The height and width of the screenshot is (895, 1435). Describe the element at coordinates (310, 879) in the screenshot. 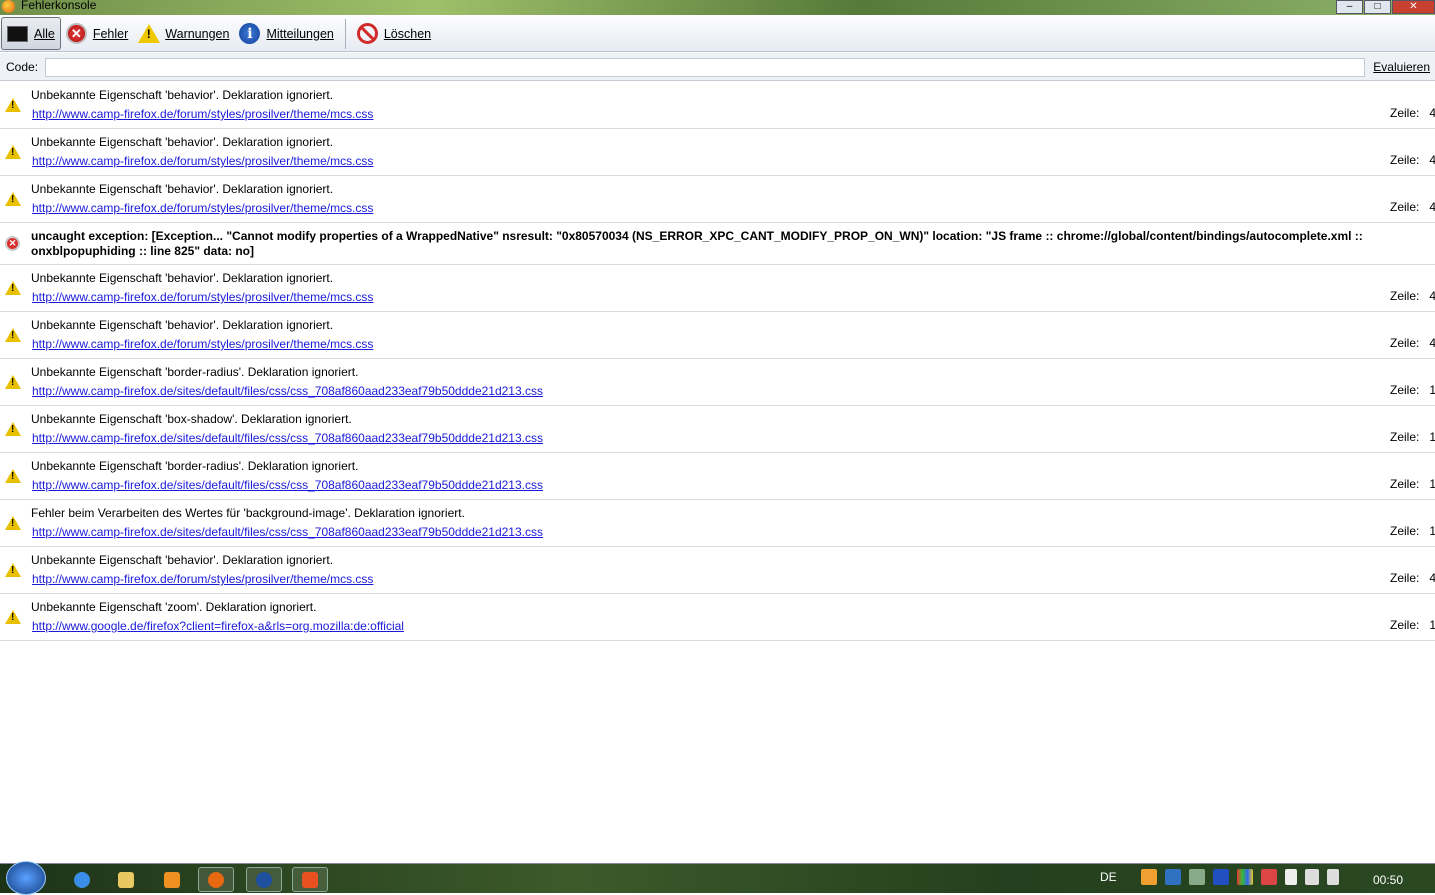

I see `mail-taskbar-button` at that location.